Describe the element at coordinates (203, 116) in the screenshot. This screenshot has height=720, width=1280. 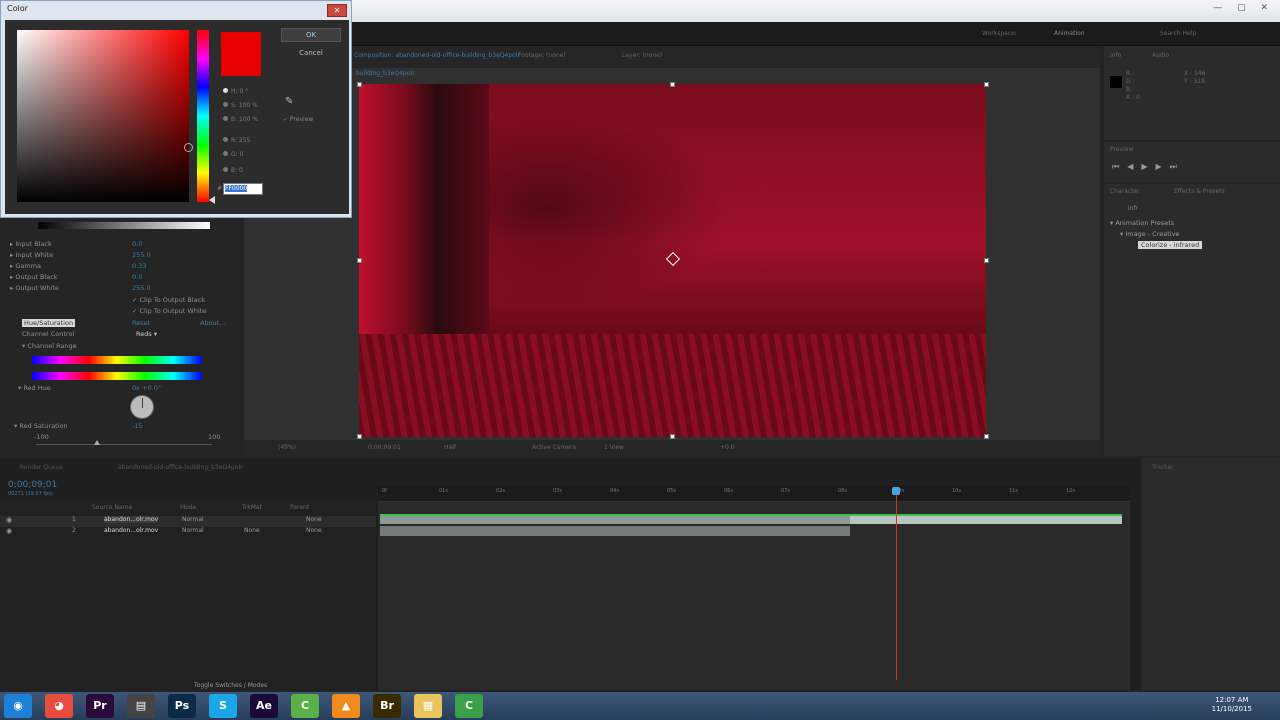
I see `hue-slider` at that location.